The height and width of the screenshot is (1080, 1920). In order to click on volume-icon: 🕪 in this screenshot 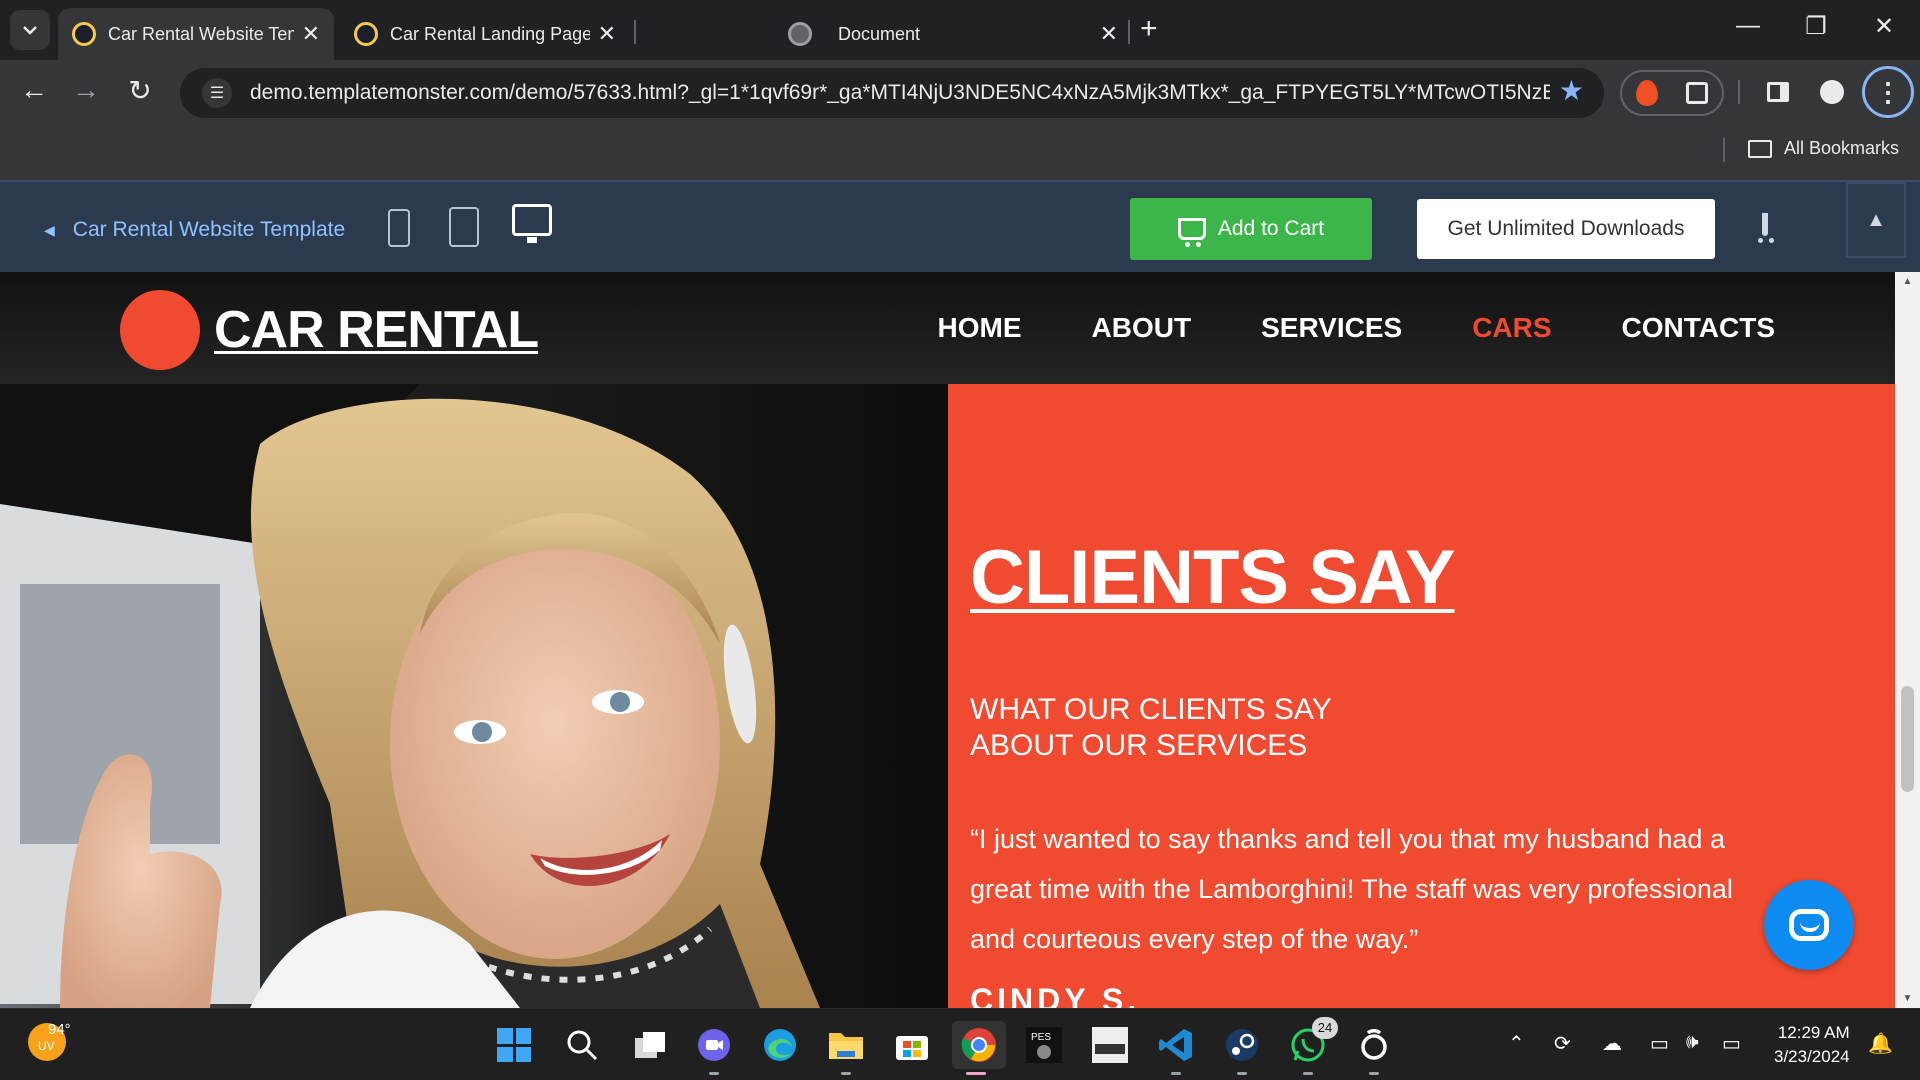, I will do `click(1692, 1042)`.